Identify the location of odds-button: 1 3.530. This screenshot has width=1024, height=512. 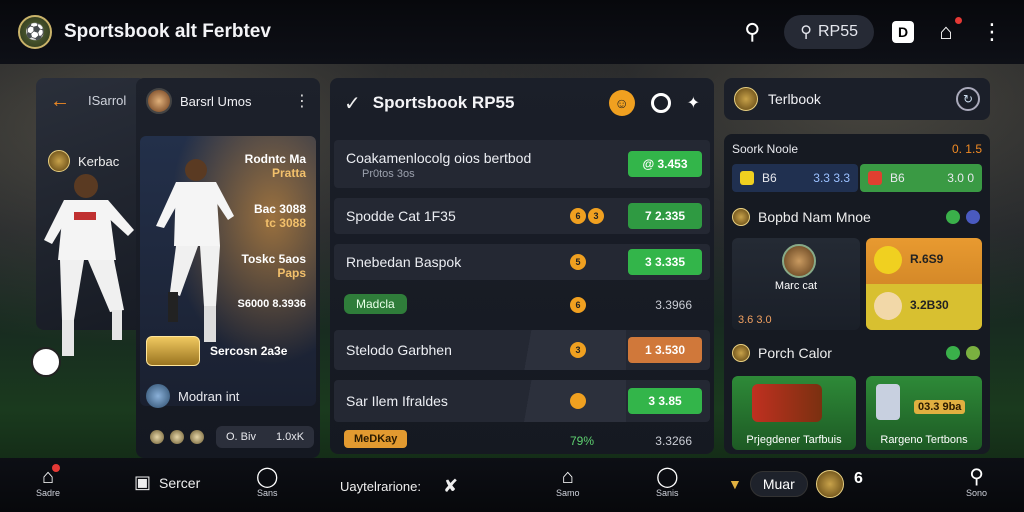
(665, 350).